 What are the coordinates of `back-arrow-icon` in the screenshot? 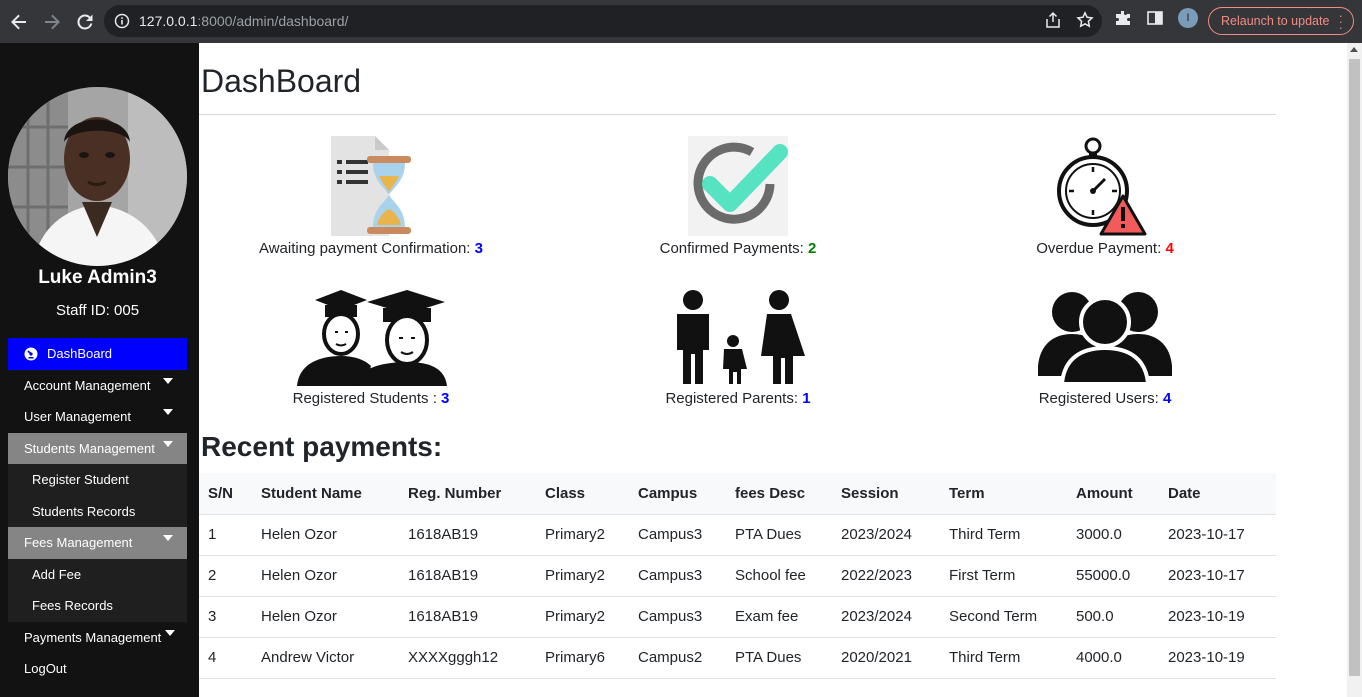 It's located at (18, 21).